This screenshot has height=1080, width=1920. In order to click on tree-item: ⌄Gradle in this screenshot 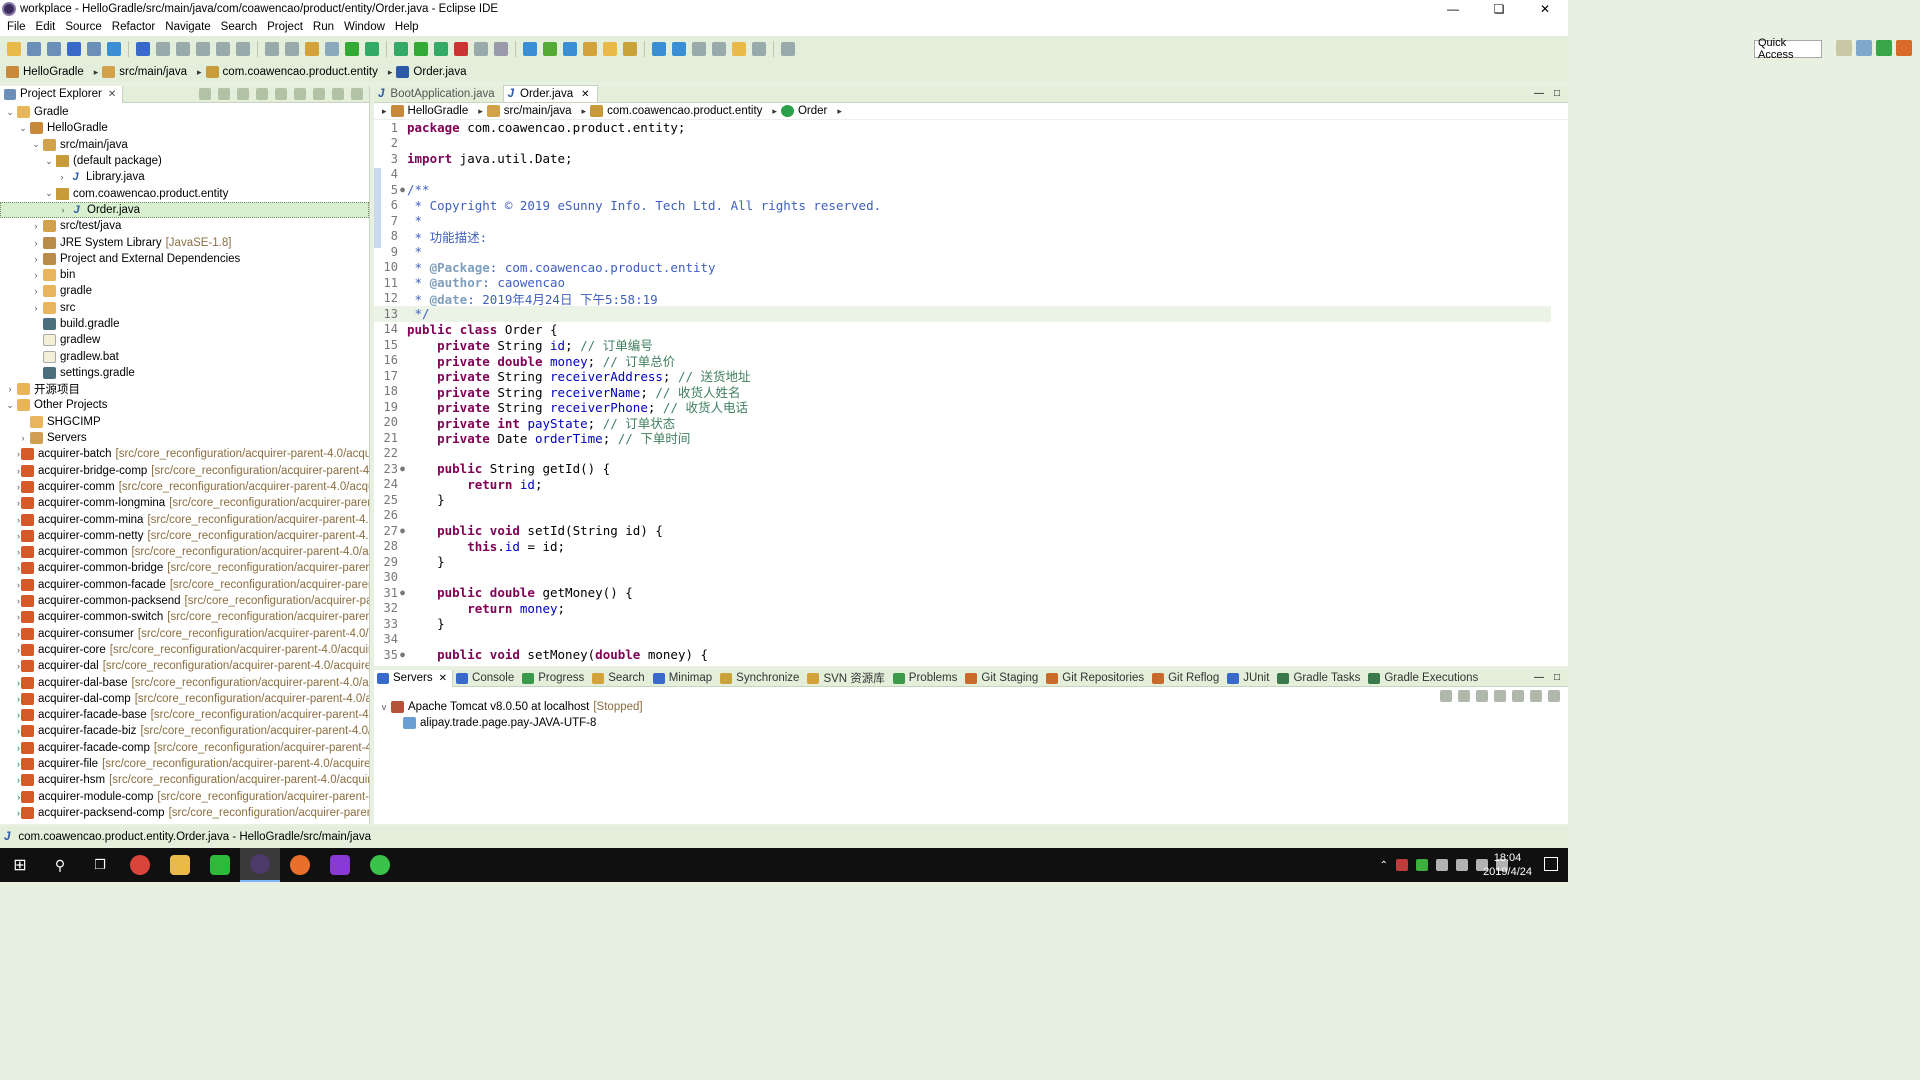, I will do `click(184, 112)`.